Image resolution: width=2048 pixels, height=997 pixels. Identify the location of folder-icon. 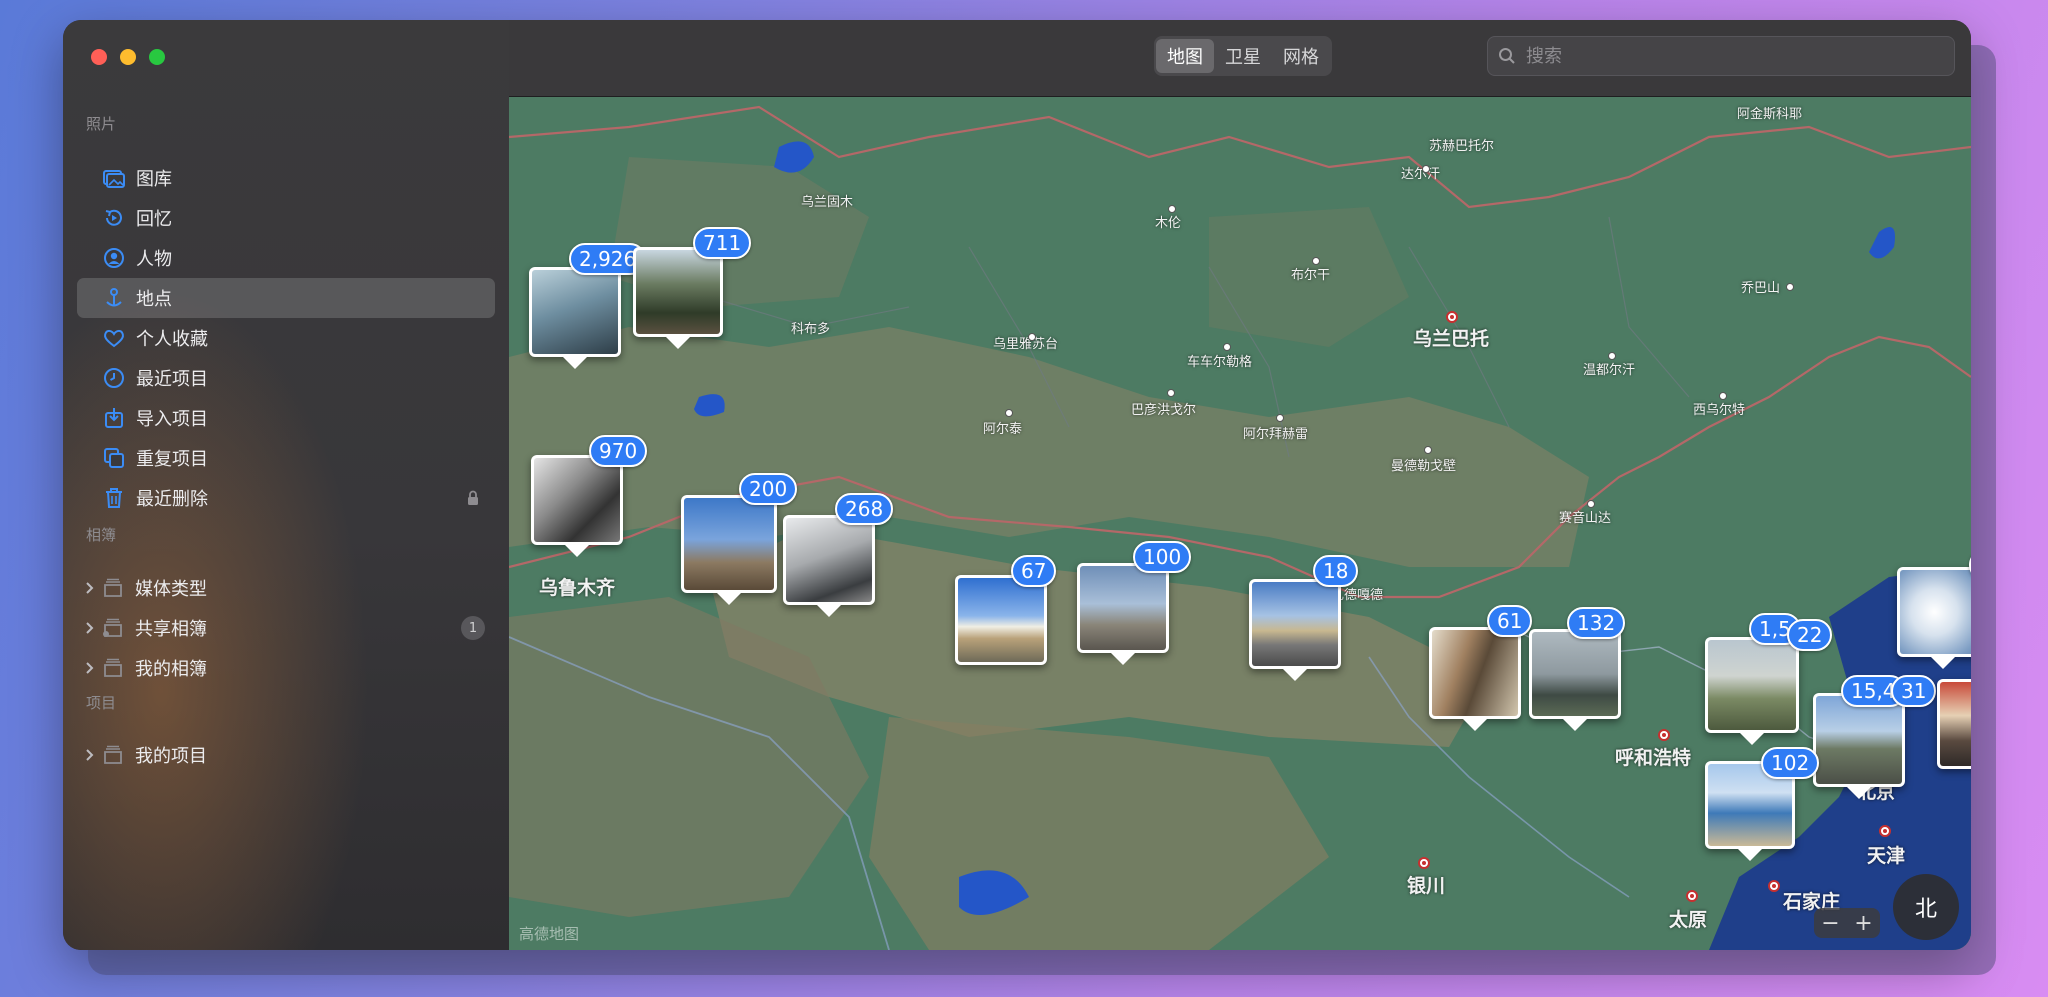
(113, 668).